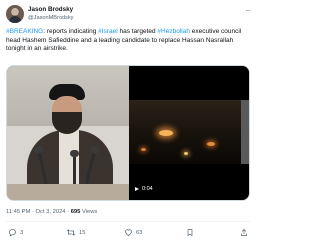 This screenshot has height=245, width=320. Describe the element at coordinates (133, 233) in the screenshot. I see `like-button: 63` at that location.